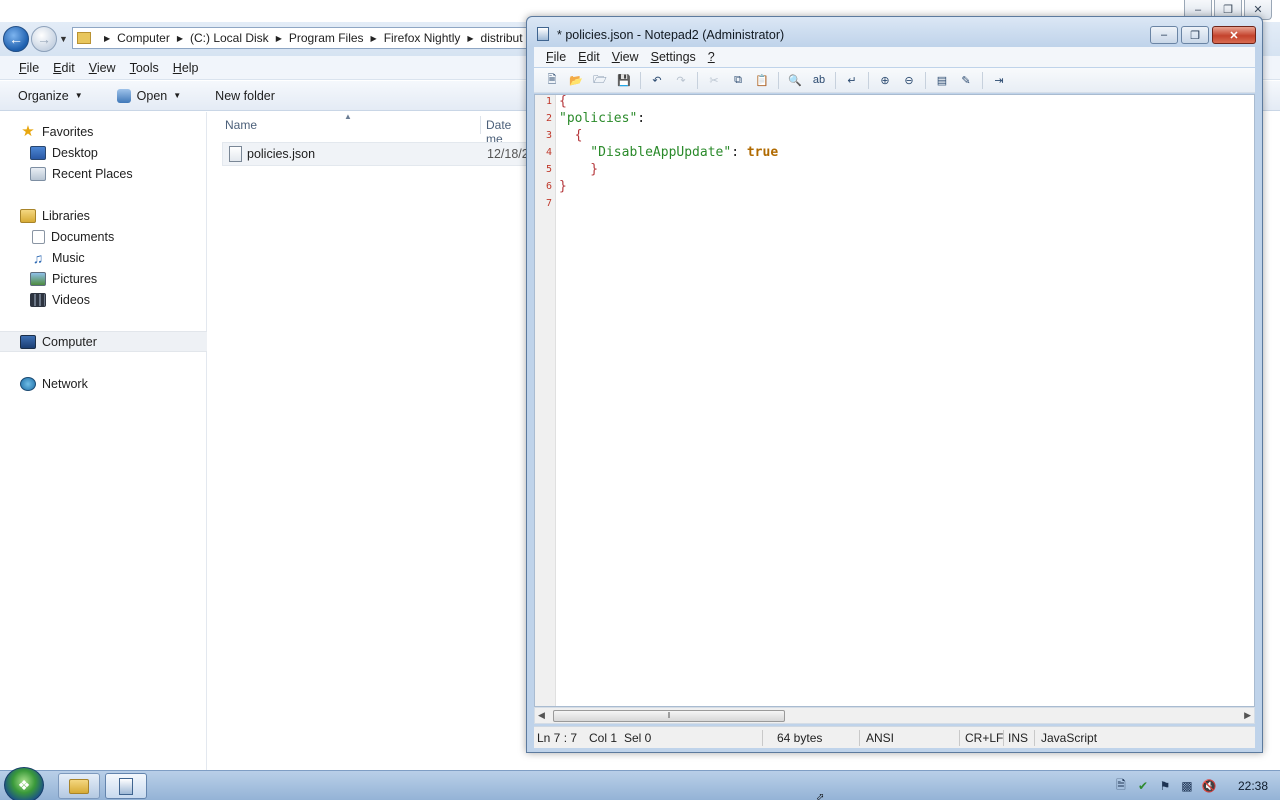  What do you see at coordinates (144, 68) in the screenshot?
I see `menu-tools: Tools` at bounding box center [144, 68].